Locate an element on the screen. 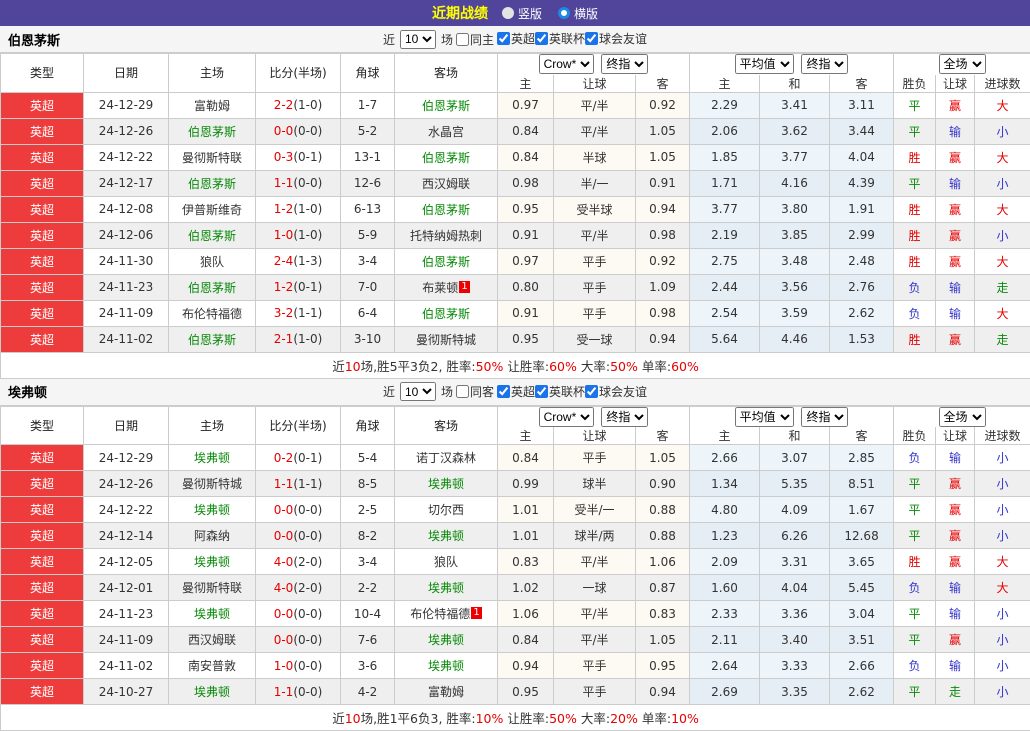  score-cell: 1-0(1-0) is located at coordinates (298, 235).